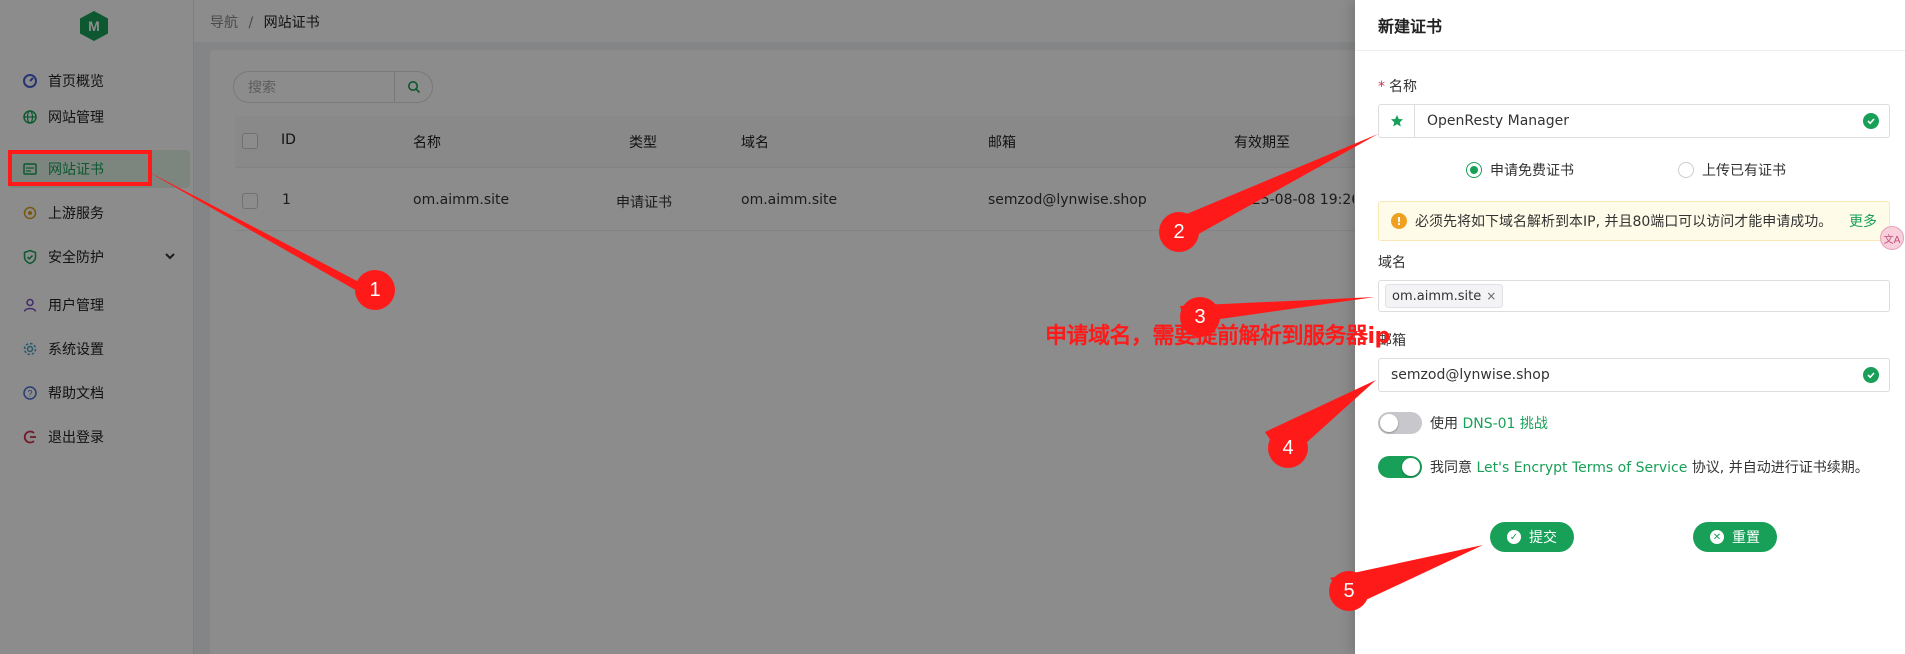 The height and width of the screenshot is (654, 1905). Describe the element at coordinates (1288, 448) in the screenshot. I see `annotation-marker-4: 4` at that location.